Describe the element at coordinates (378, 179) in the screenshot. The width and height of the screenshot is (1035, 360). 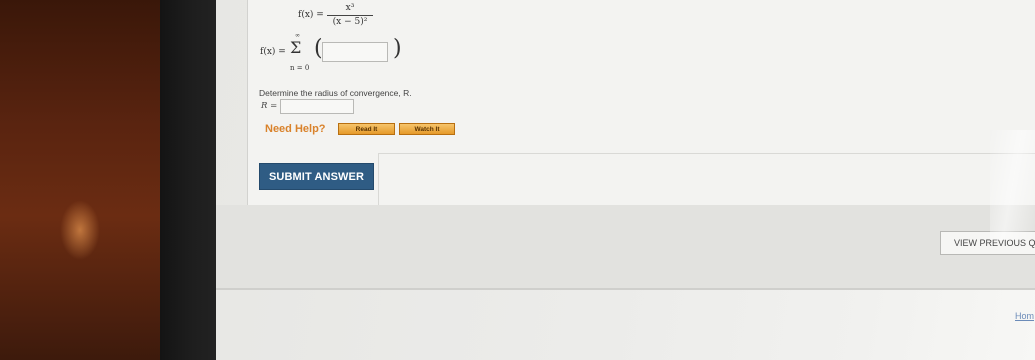
I see `inner-divider-vertical` at that location.